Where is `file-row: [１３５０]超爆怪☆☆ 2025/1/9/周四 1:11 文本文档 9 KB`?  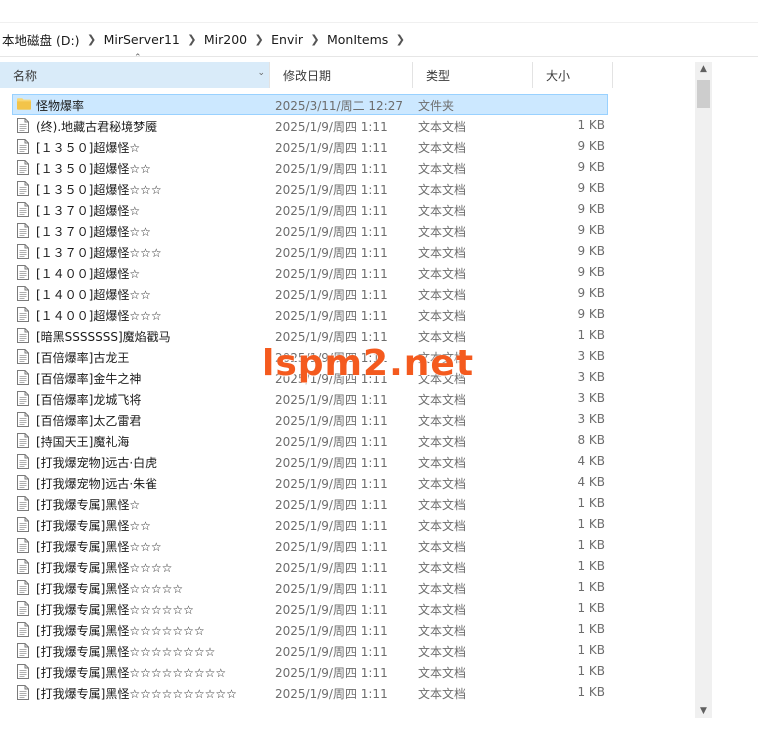
file-row: [１３５０]超爆怪☆☆ 2025/1/9/周四 1:11 文本文档 9 KB is located at coordinates (345, 167).